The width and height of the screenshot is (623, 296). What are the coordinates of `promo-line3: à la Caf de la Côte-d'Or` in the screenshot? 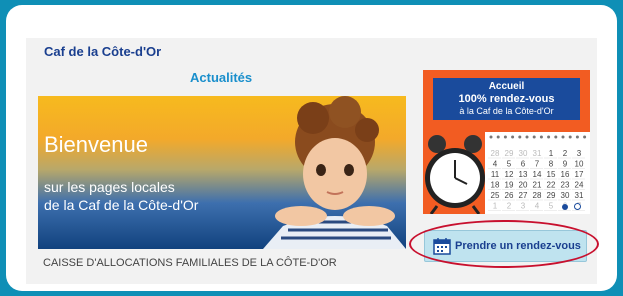 It's located at (506, 111).